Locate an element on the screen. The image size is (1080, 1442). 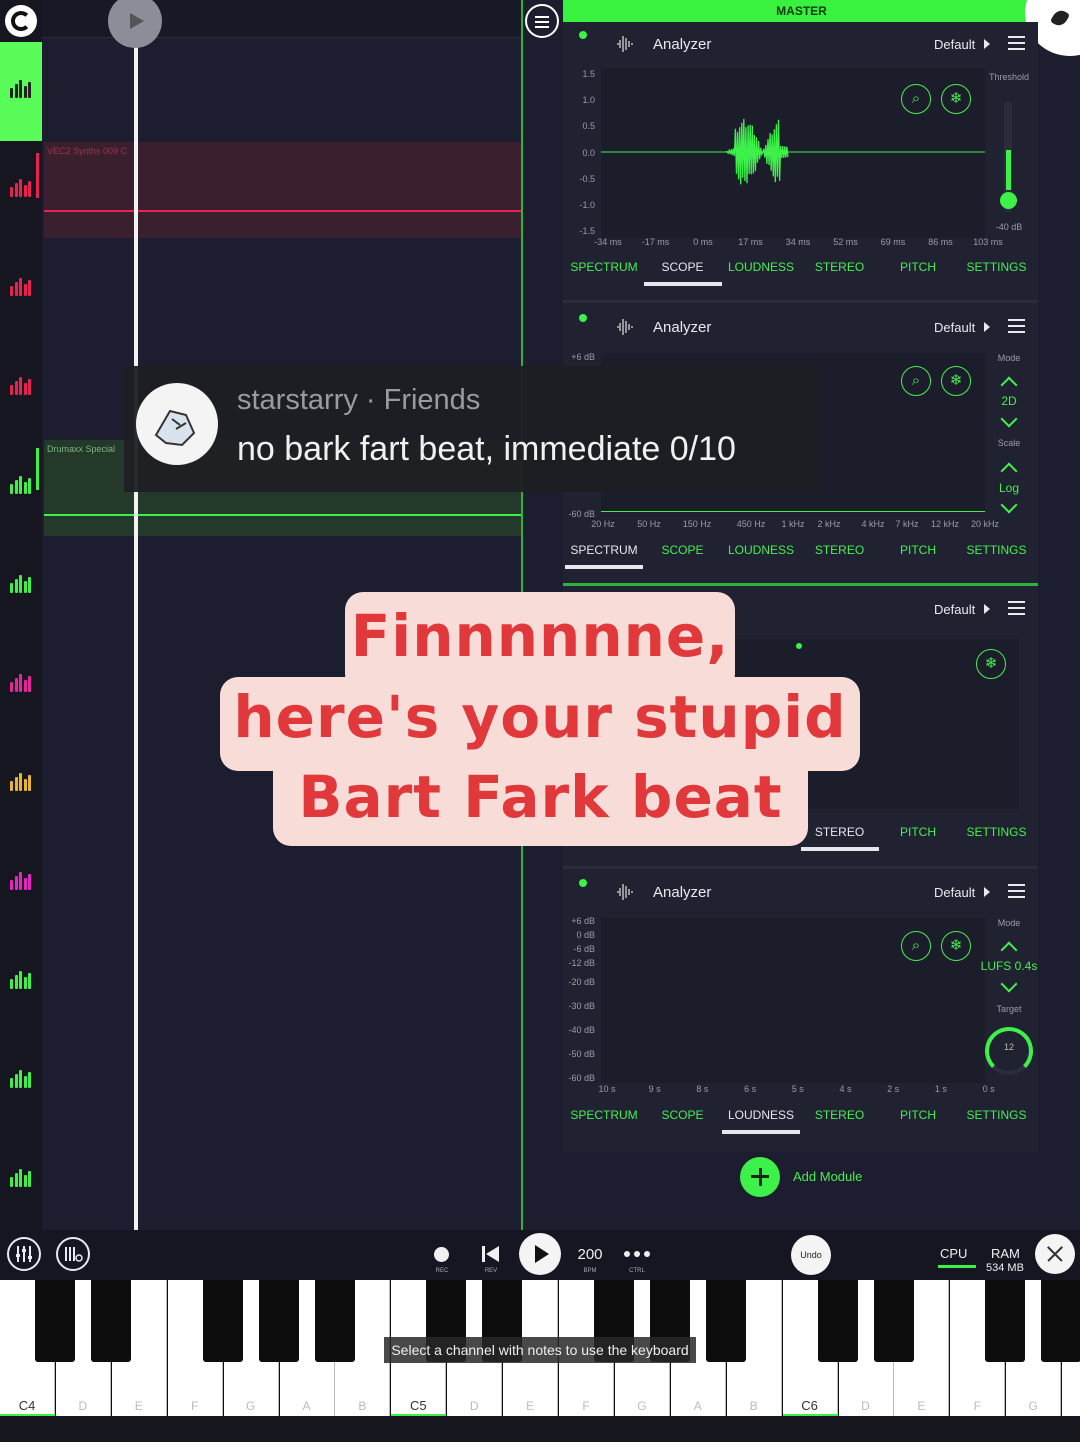
play-button is located at coordinates (540, 1254).